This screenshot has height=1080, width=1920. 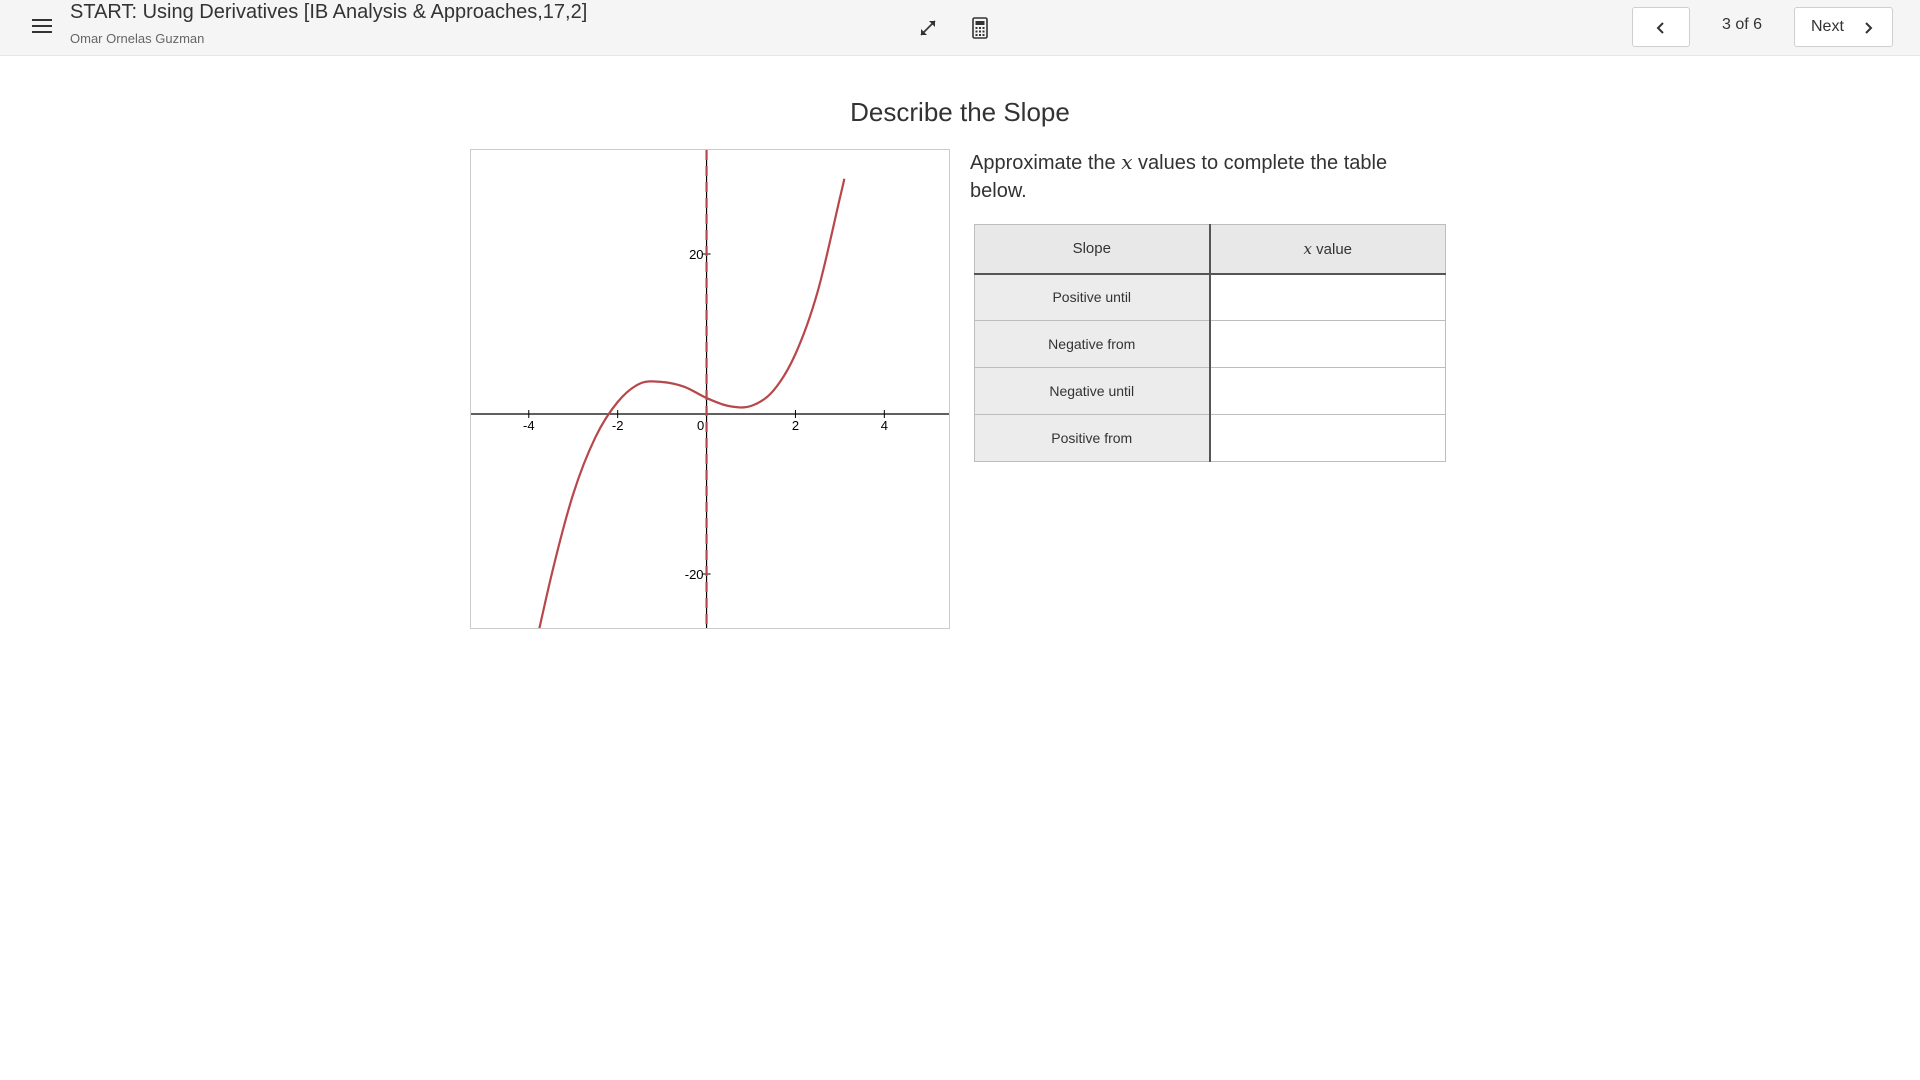 I want to click on x-value-column-header: x value, so click(x=1327, y=249).